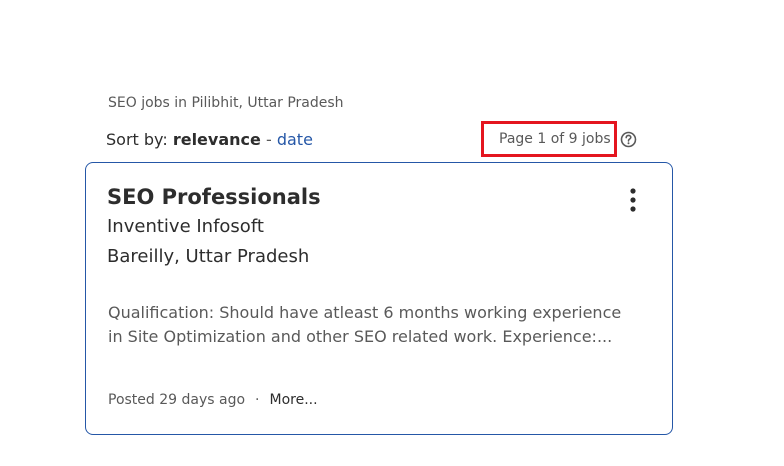 This screenshot has height=466, width=784. Describe the element at coordinates (633, 200) in the screenshot. I see `vertical-dots-icon` at that location.